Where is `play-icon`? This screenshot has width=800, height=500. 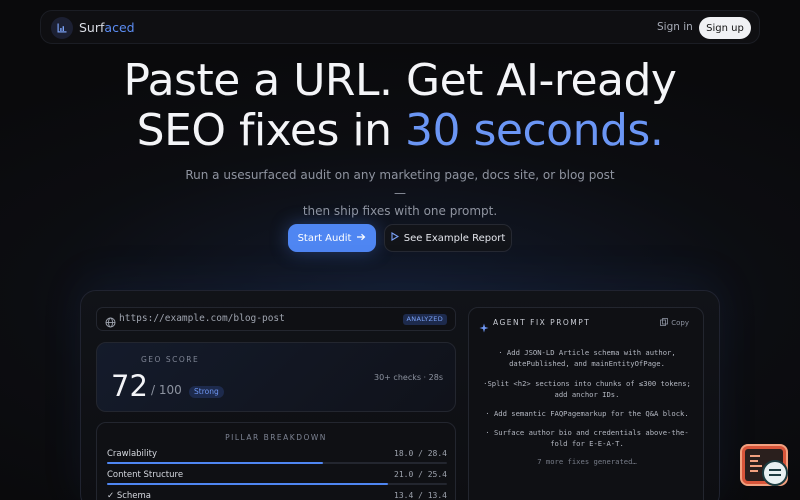
play-icon is located at coordinates (395, 238).